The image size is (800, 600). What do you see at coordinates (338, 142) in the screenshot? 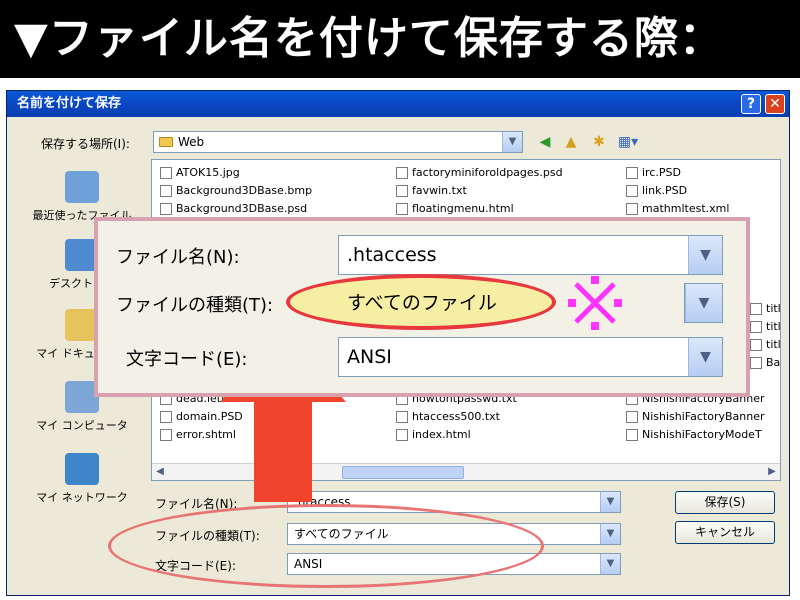
I see `location-select: Web ▼` at bounding box center [338, 142].